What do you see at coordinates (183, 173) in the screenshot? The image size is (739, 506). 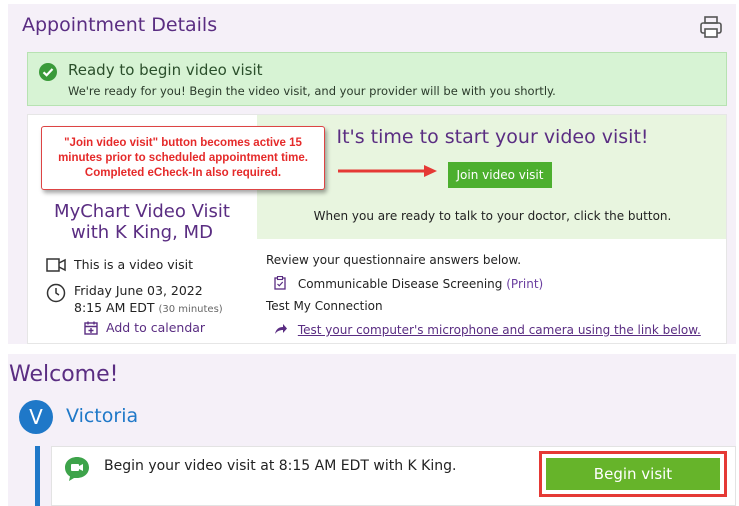 I see `annotation-line-3: Completed eCheck-In also required.` at bounding box center [183, 173].